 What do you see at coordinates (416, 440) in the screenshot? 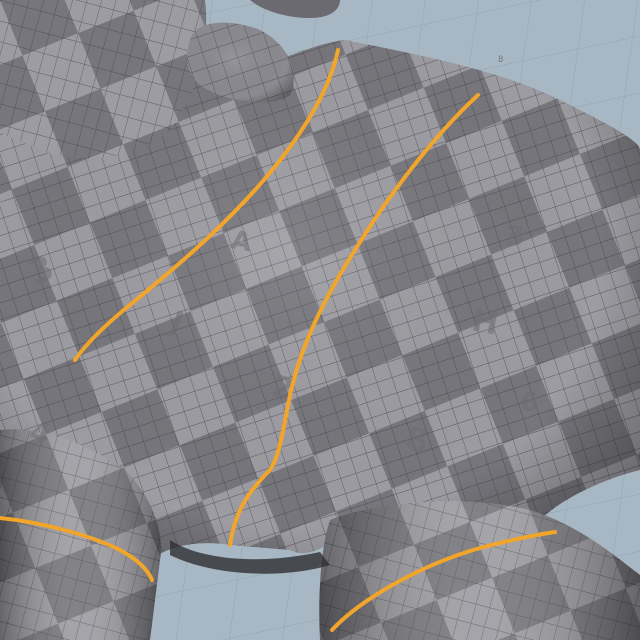
I see `uv-checker-label: 8` at bounding box center [416, 440].